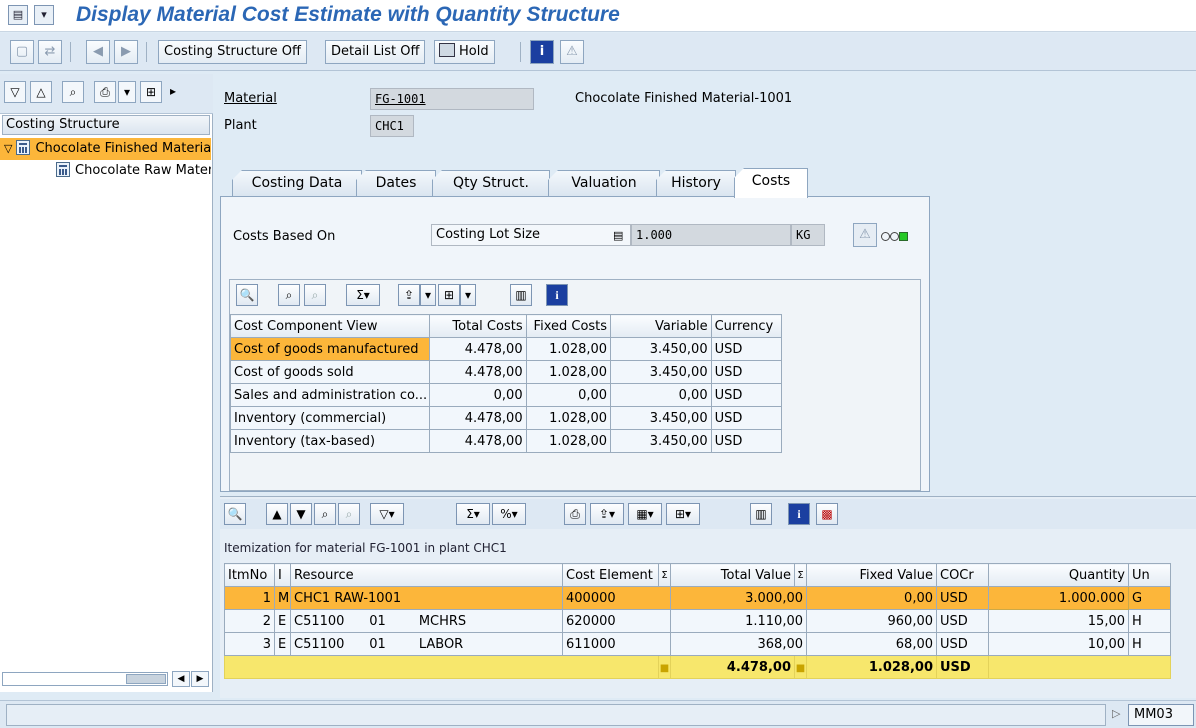  Describe the element at coordinates (50, 52) in the screenshot. I see `other-object-icon: ⇄` at that location.